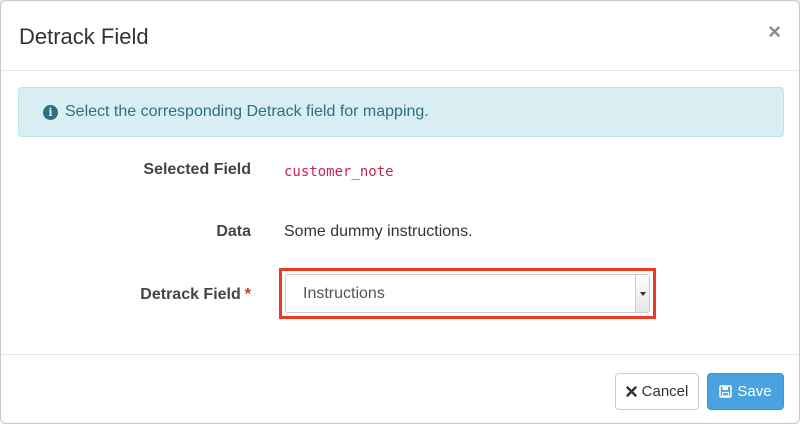  Describe the element at coordinates (631, 391) in the screenshot. I see `times-icon` at that location.